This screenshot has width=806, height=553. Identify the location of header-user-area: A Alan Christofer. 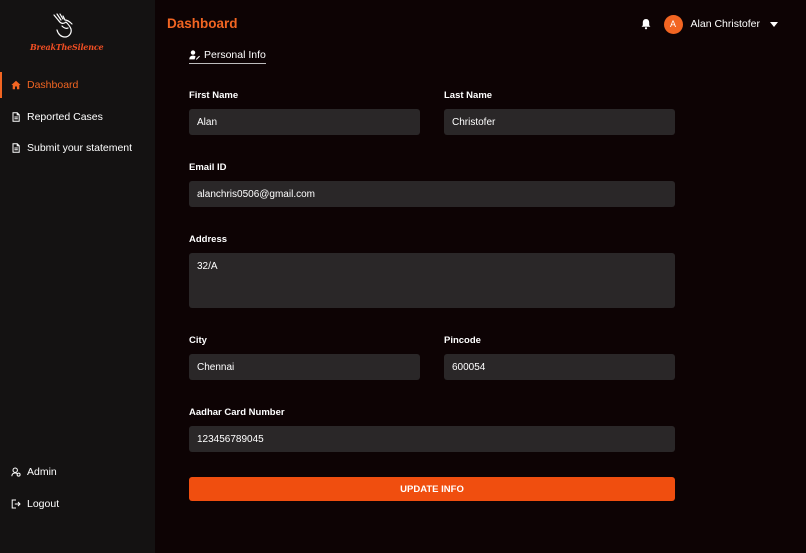
(709, 24).